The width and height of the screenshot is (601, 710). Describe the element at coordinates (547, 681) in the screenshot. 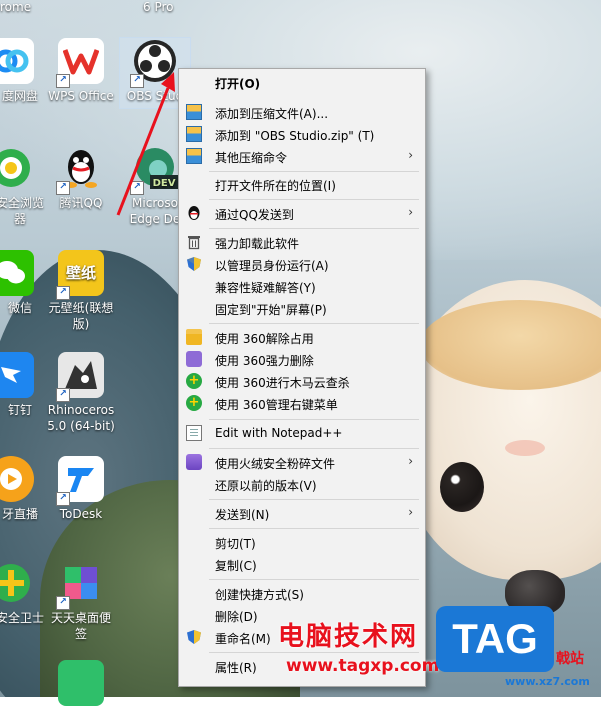

I see `tag-logo-url: www.xz7.com` at that location.